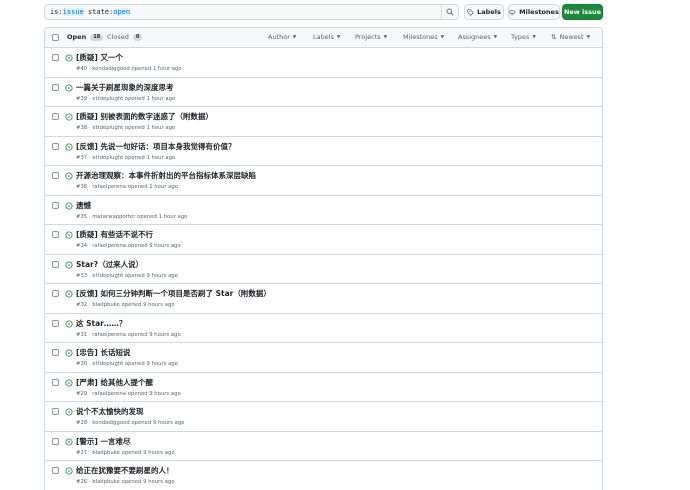 The width and height of the screenshot is (690, 490). Describe the element at coordinates (127, 275) in the screenshot. I see `issue-meta: #33 · ettdeplught opened 9 hours ago` at that location.